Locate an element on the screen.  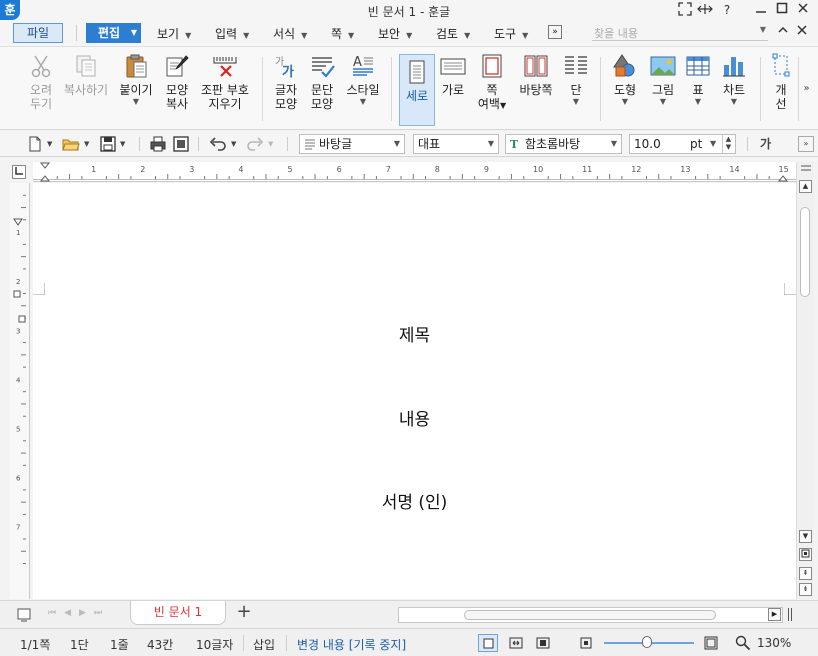
menu-item-page: 쪽 ▼ is located at coordinates (342, 33).